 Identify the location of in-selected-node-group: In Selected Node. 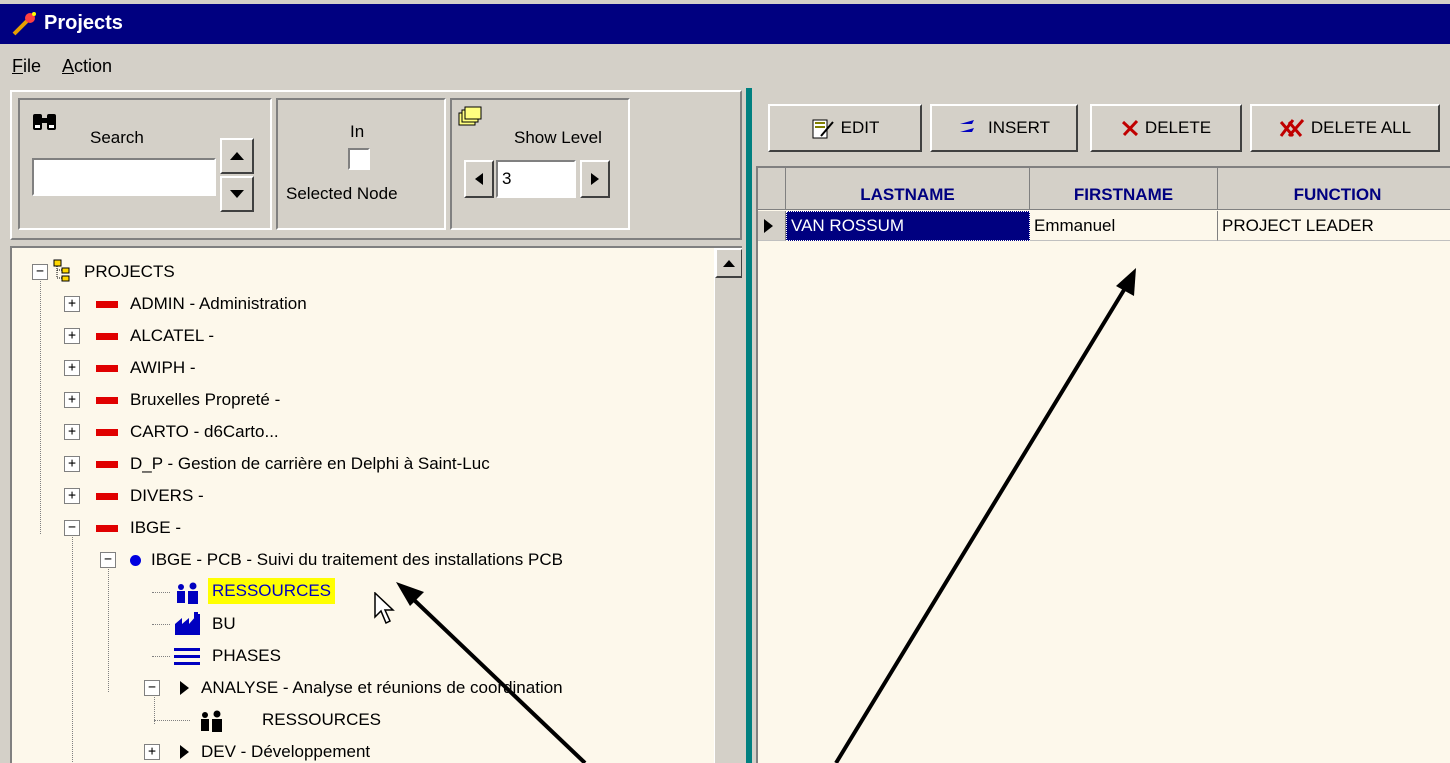
(361, 164).